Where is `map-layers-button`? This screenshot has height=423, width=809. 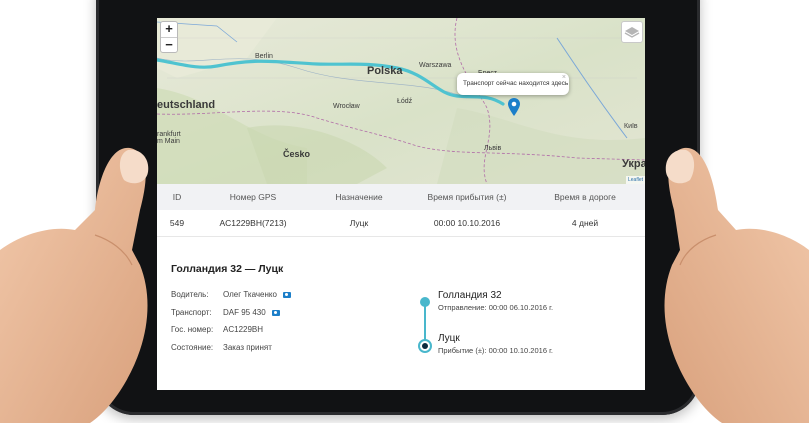
map-layers-button is located at coordinates (632, 32).